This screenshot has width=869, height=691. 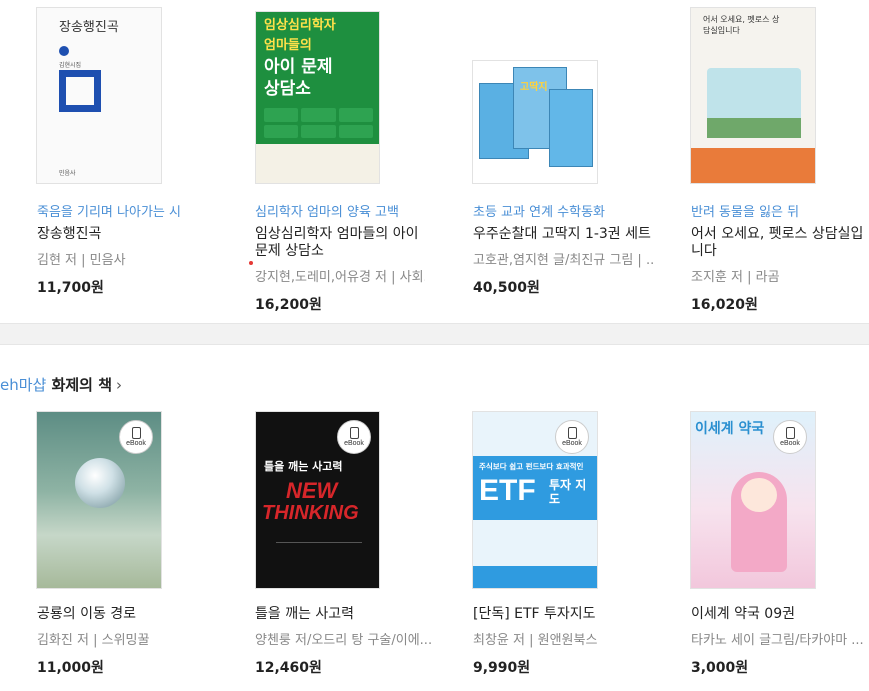 I want to click on book-price: 16,020원, so click(x=724, y=305).